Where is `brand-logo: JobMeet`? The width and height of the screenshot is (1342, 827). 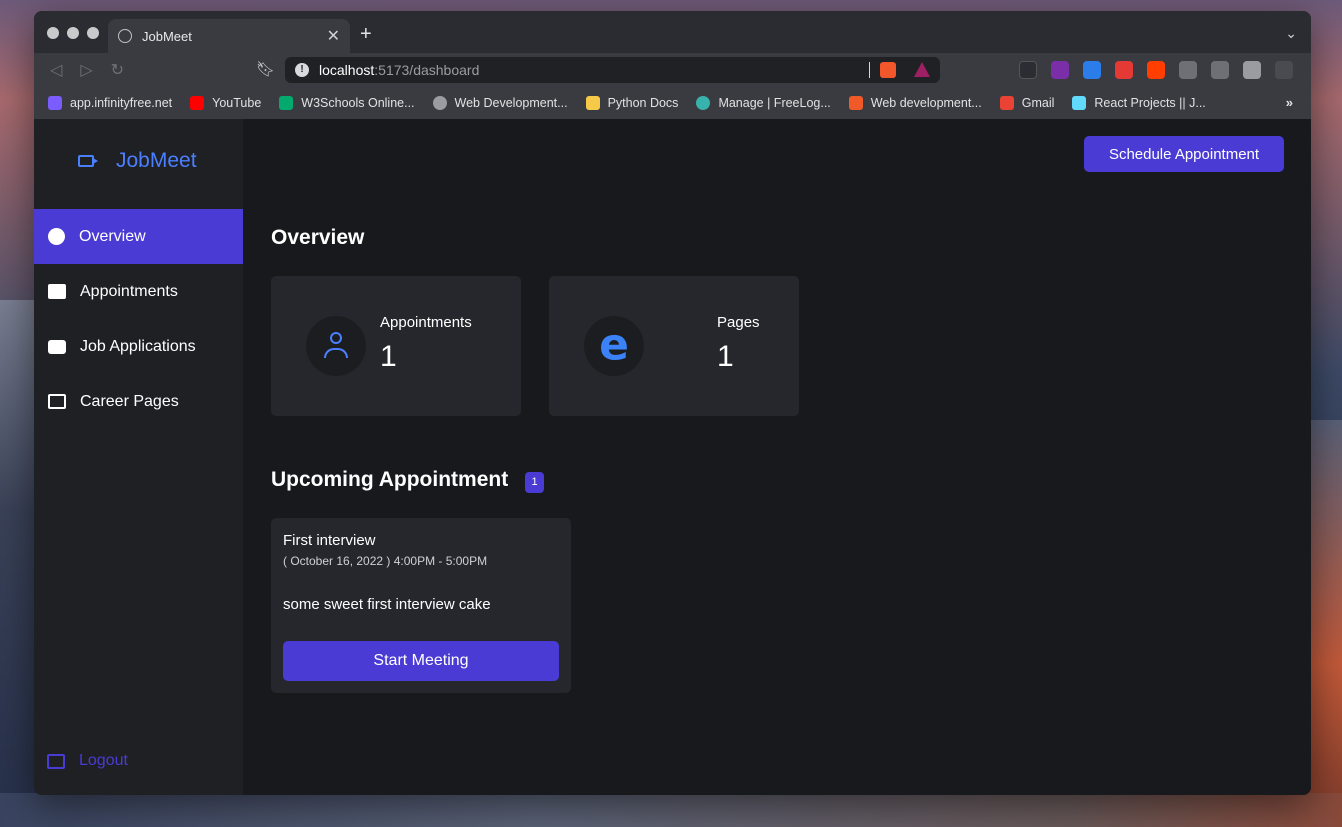 brand-logo: JobMeet is located at coordinates (137, 161).